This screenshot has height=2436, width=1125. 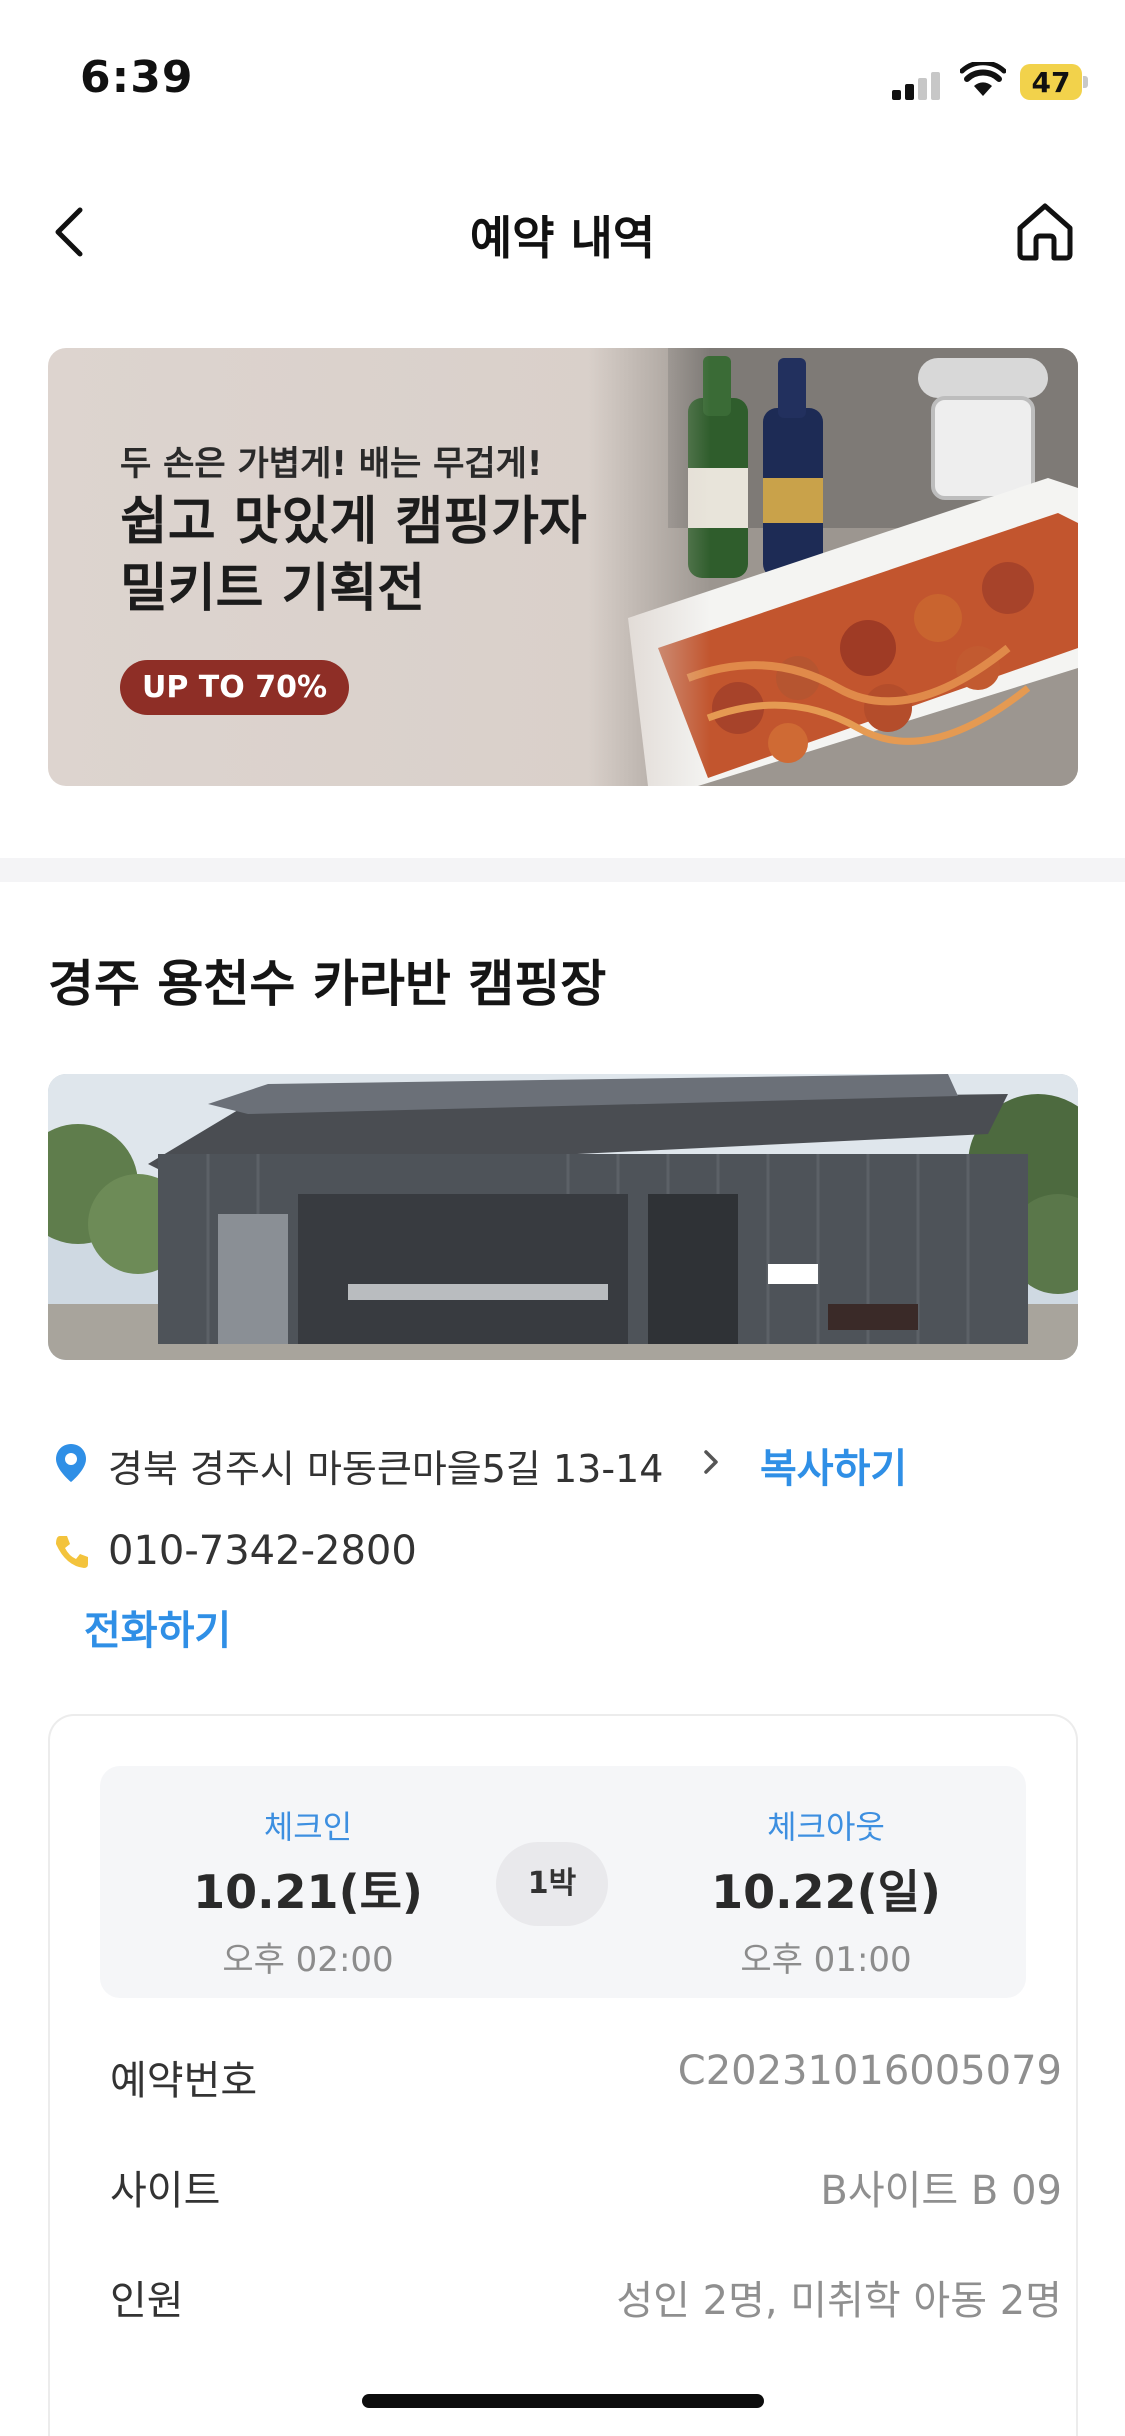 I want to click on phone-icon, so click(x=72, y=1552).